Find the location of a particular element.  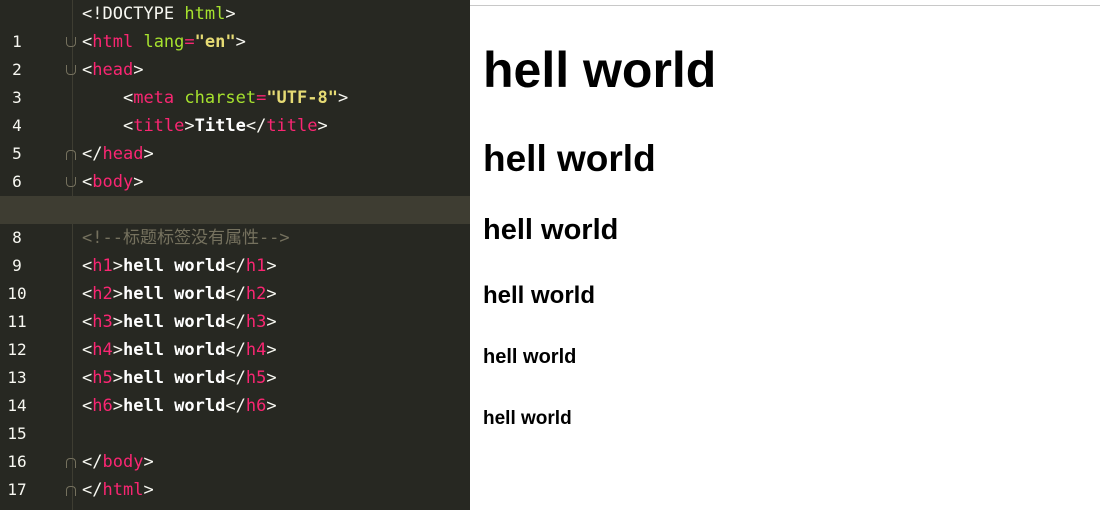

code-line: 15 <h6>hell world</h6> is located at coordinates (235, 417).